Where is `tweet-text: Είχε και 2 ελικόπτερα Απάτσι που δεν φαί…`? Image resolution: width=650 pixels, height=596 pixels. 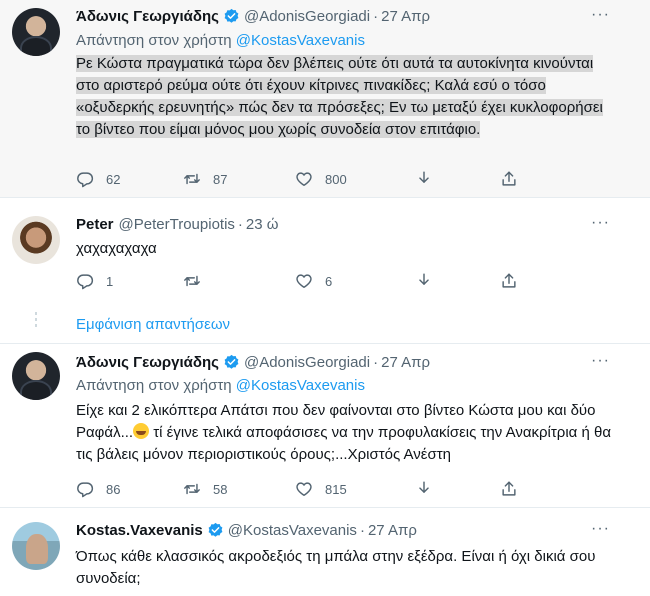 tweet-text: Είχε και 2 ελικόπτερα Απάτσι που δεν φαί… is located at coordinates (346, 433).